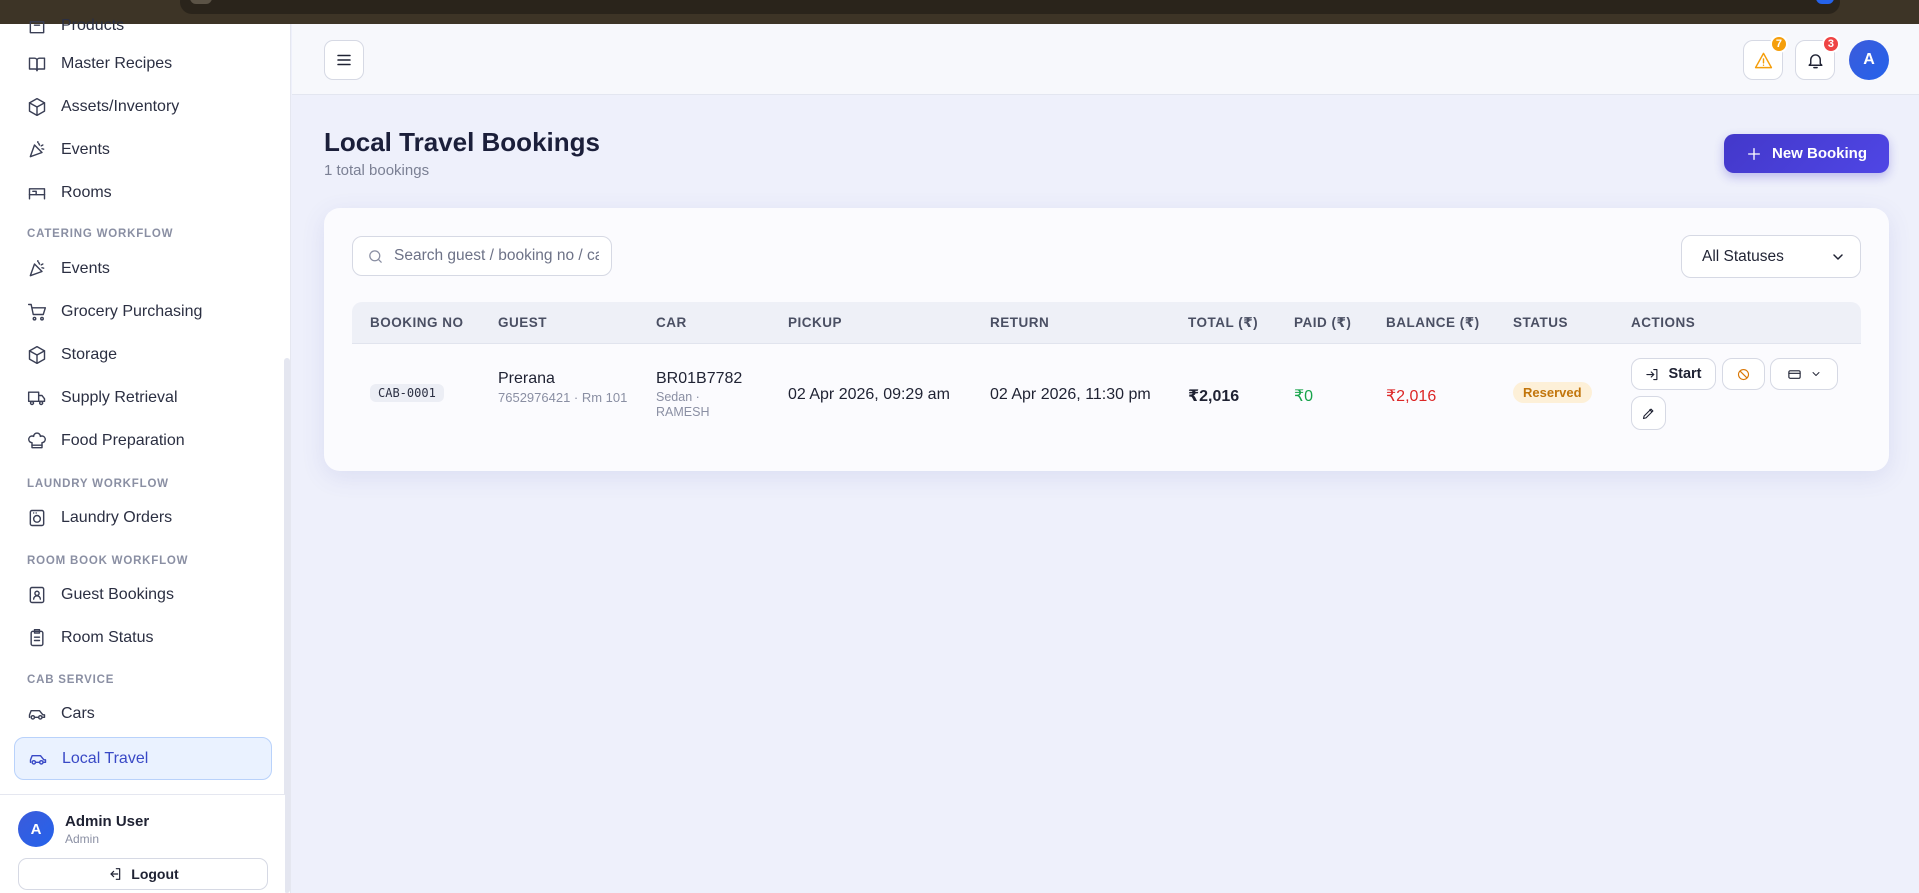 This screenshot has width=1919, height=893. I want to click on page-title: Local Travel Bookings, so click(462, 142).